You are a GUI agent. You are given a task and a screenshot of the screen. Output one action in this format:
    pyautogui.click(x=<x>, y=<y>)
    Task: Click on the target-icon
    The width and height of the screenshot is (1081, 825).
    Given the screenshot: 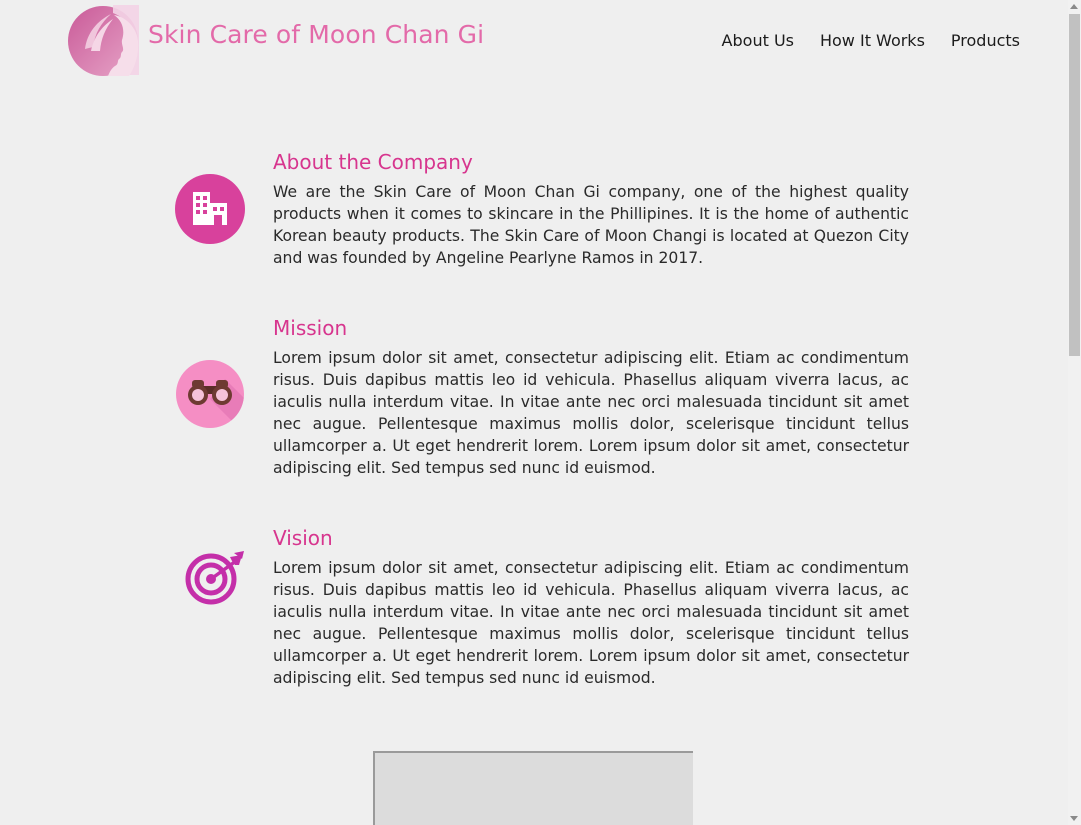 What is the action you would take?
    pyautogui.click(x=215, y=579)
    